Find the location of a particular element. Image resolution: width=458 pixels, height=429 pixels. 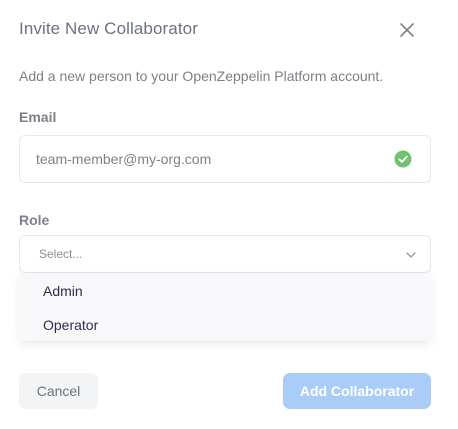

chevron-down-icon is located at coordinates (411, 255).